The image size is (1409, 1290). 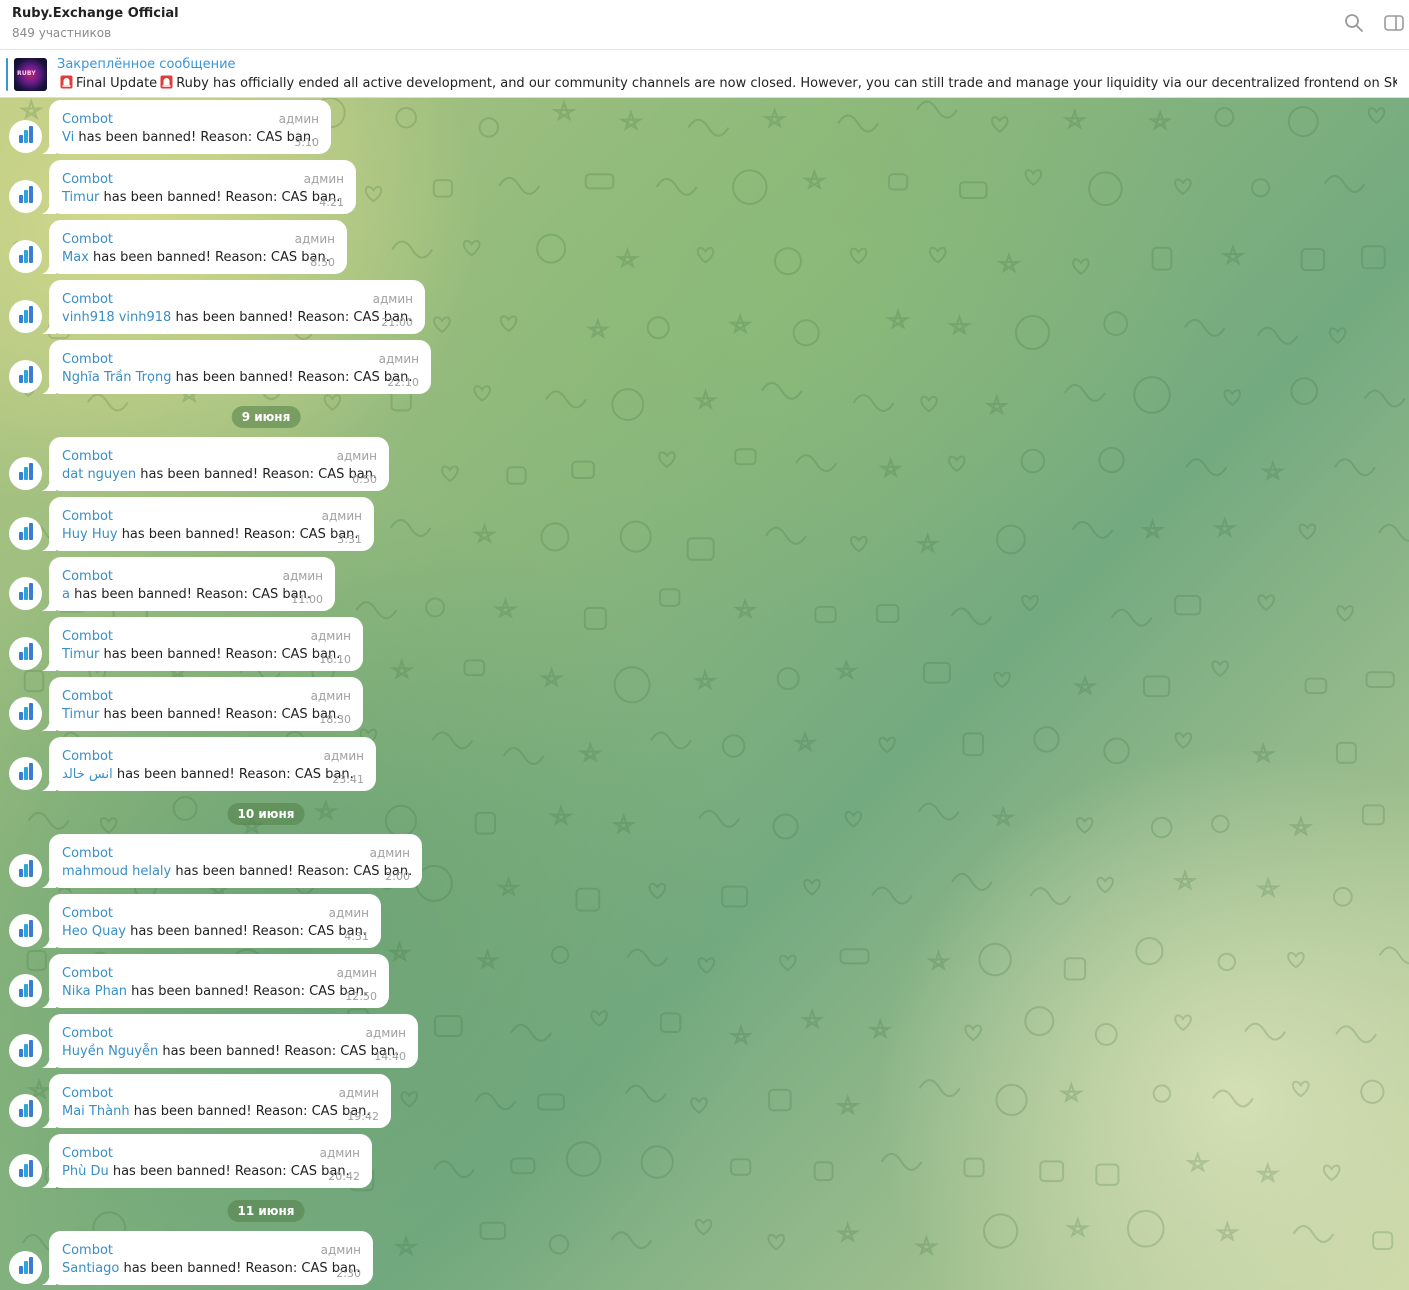 I want to click on banned-user-link: Vi, so click(x=68, y=137).